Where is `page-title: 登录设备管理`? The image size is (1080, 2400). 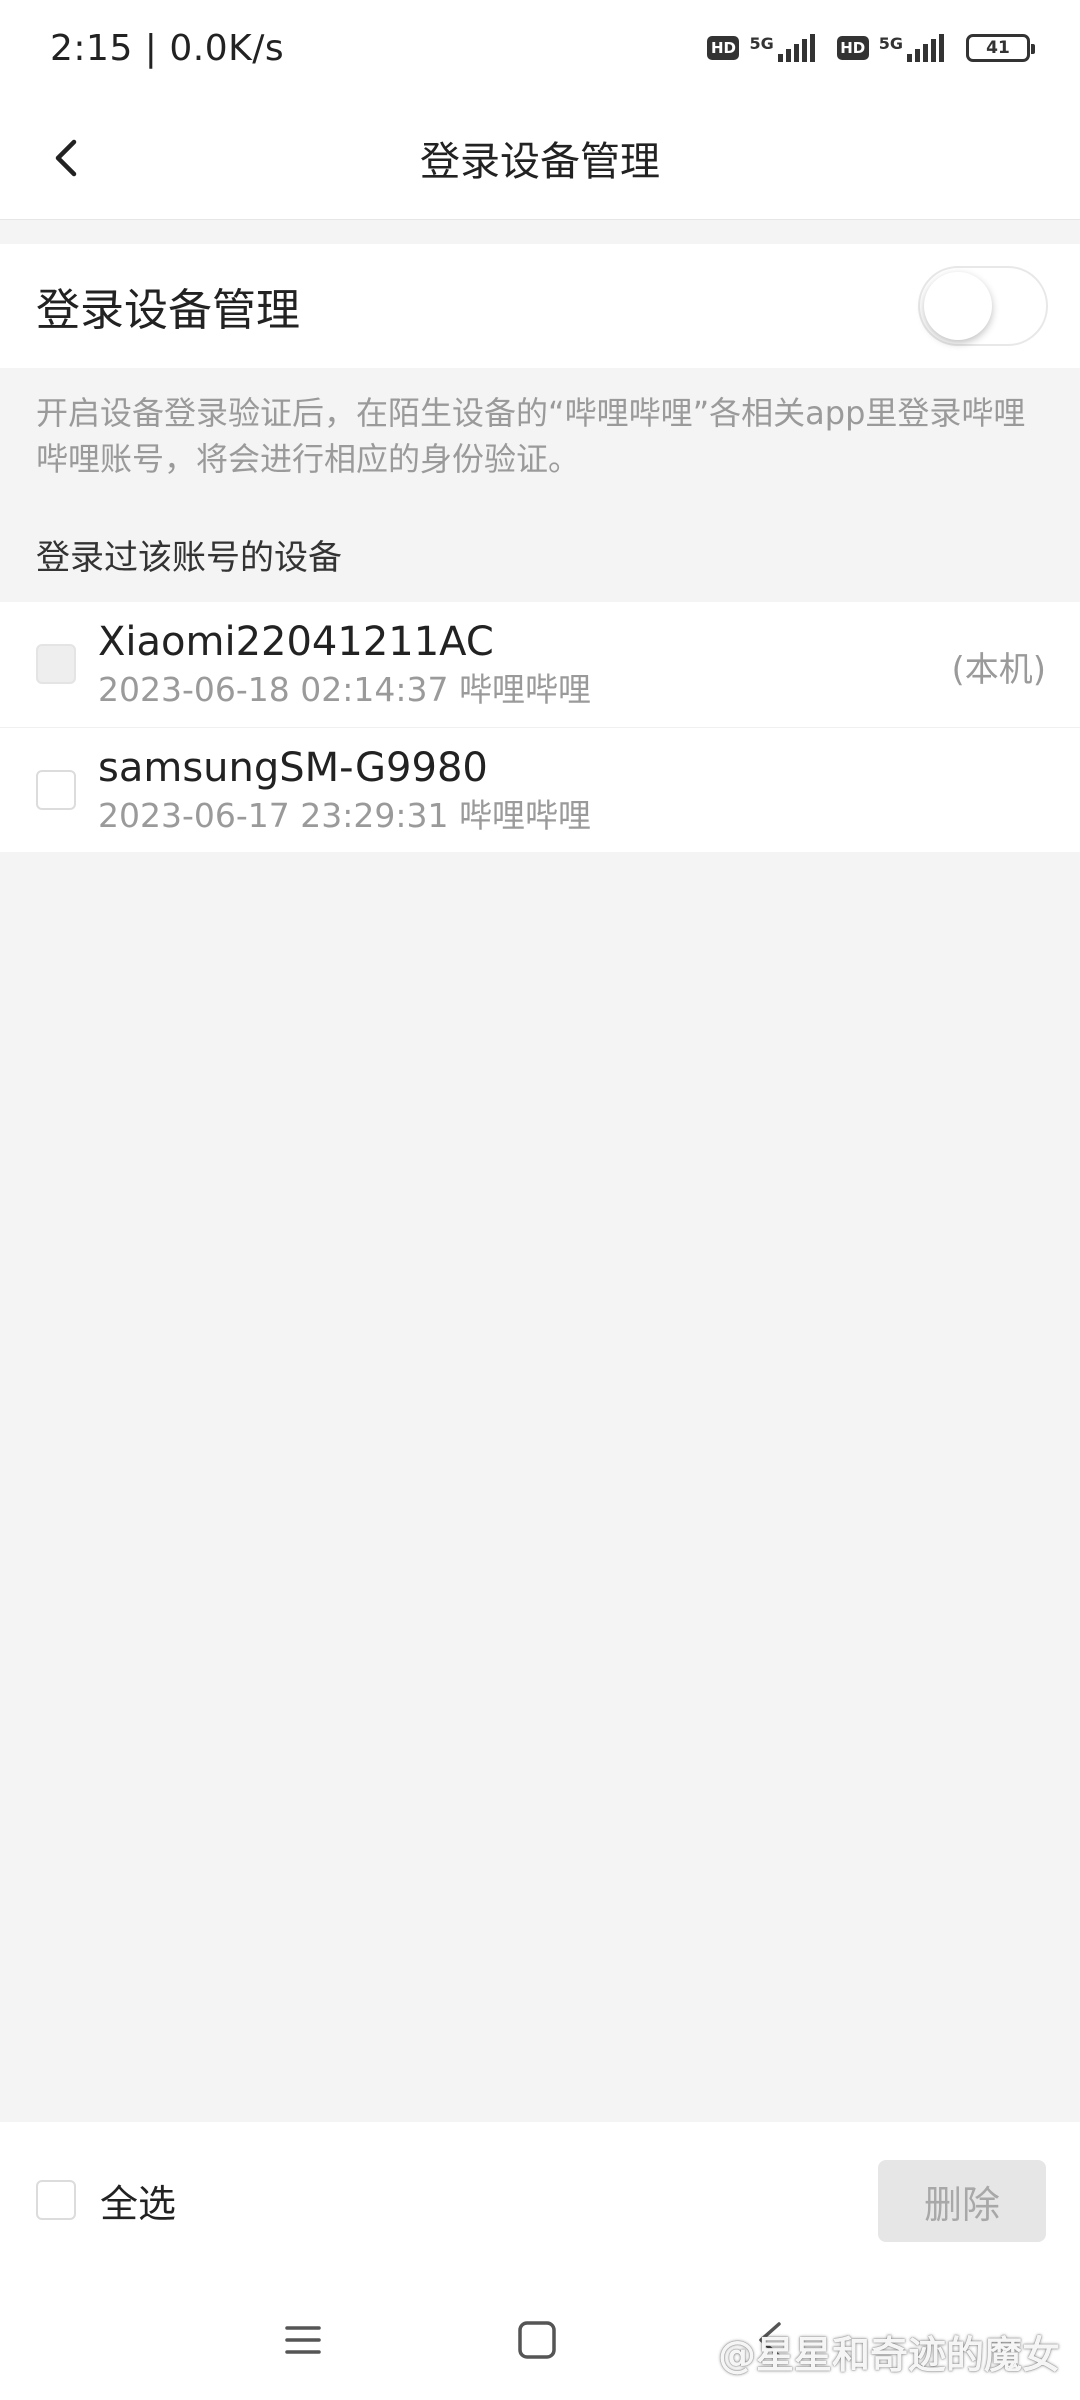
page-title: 登录设备管理 is located at coordinates (540, 161).